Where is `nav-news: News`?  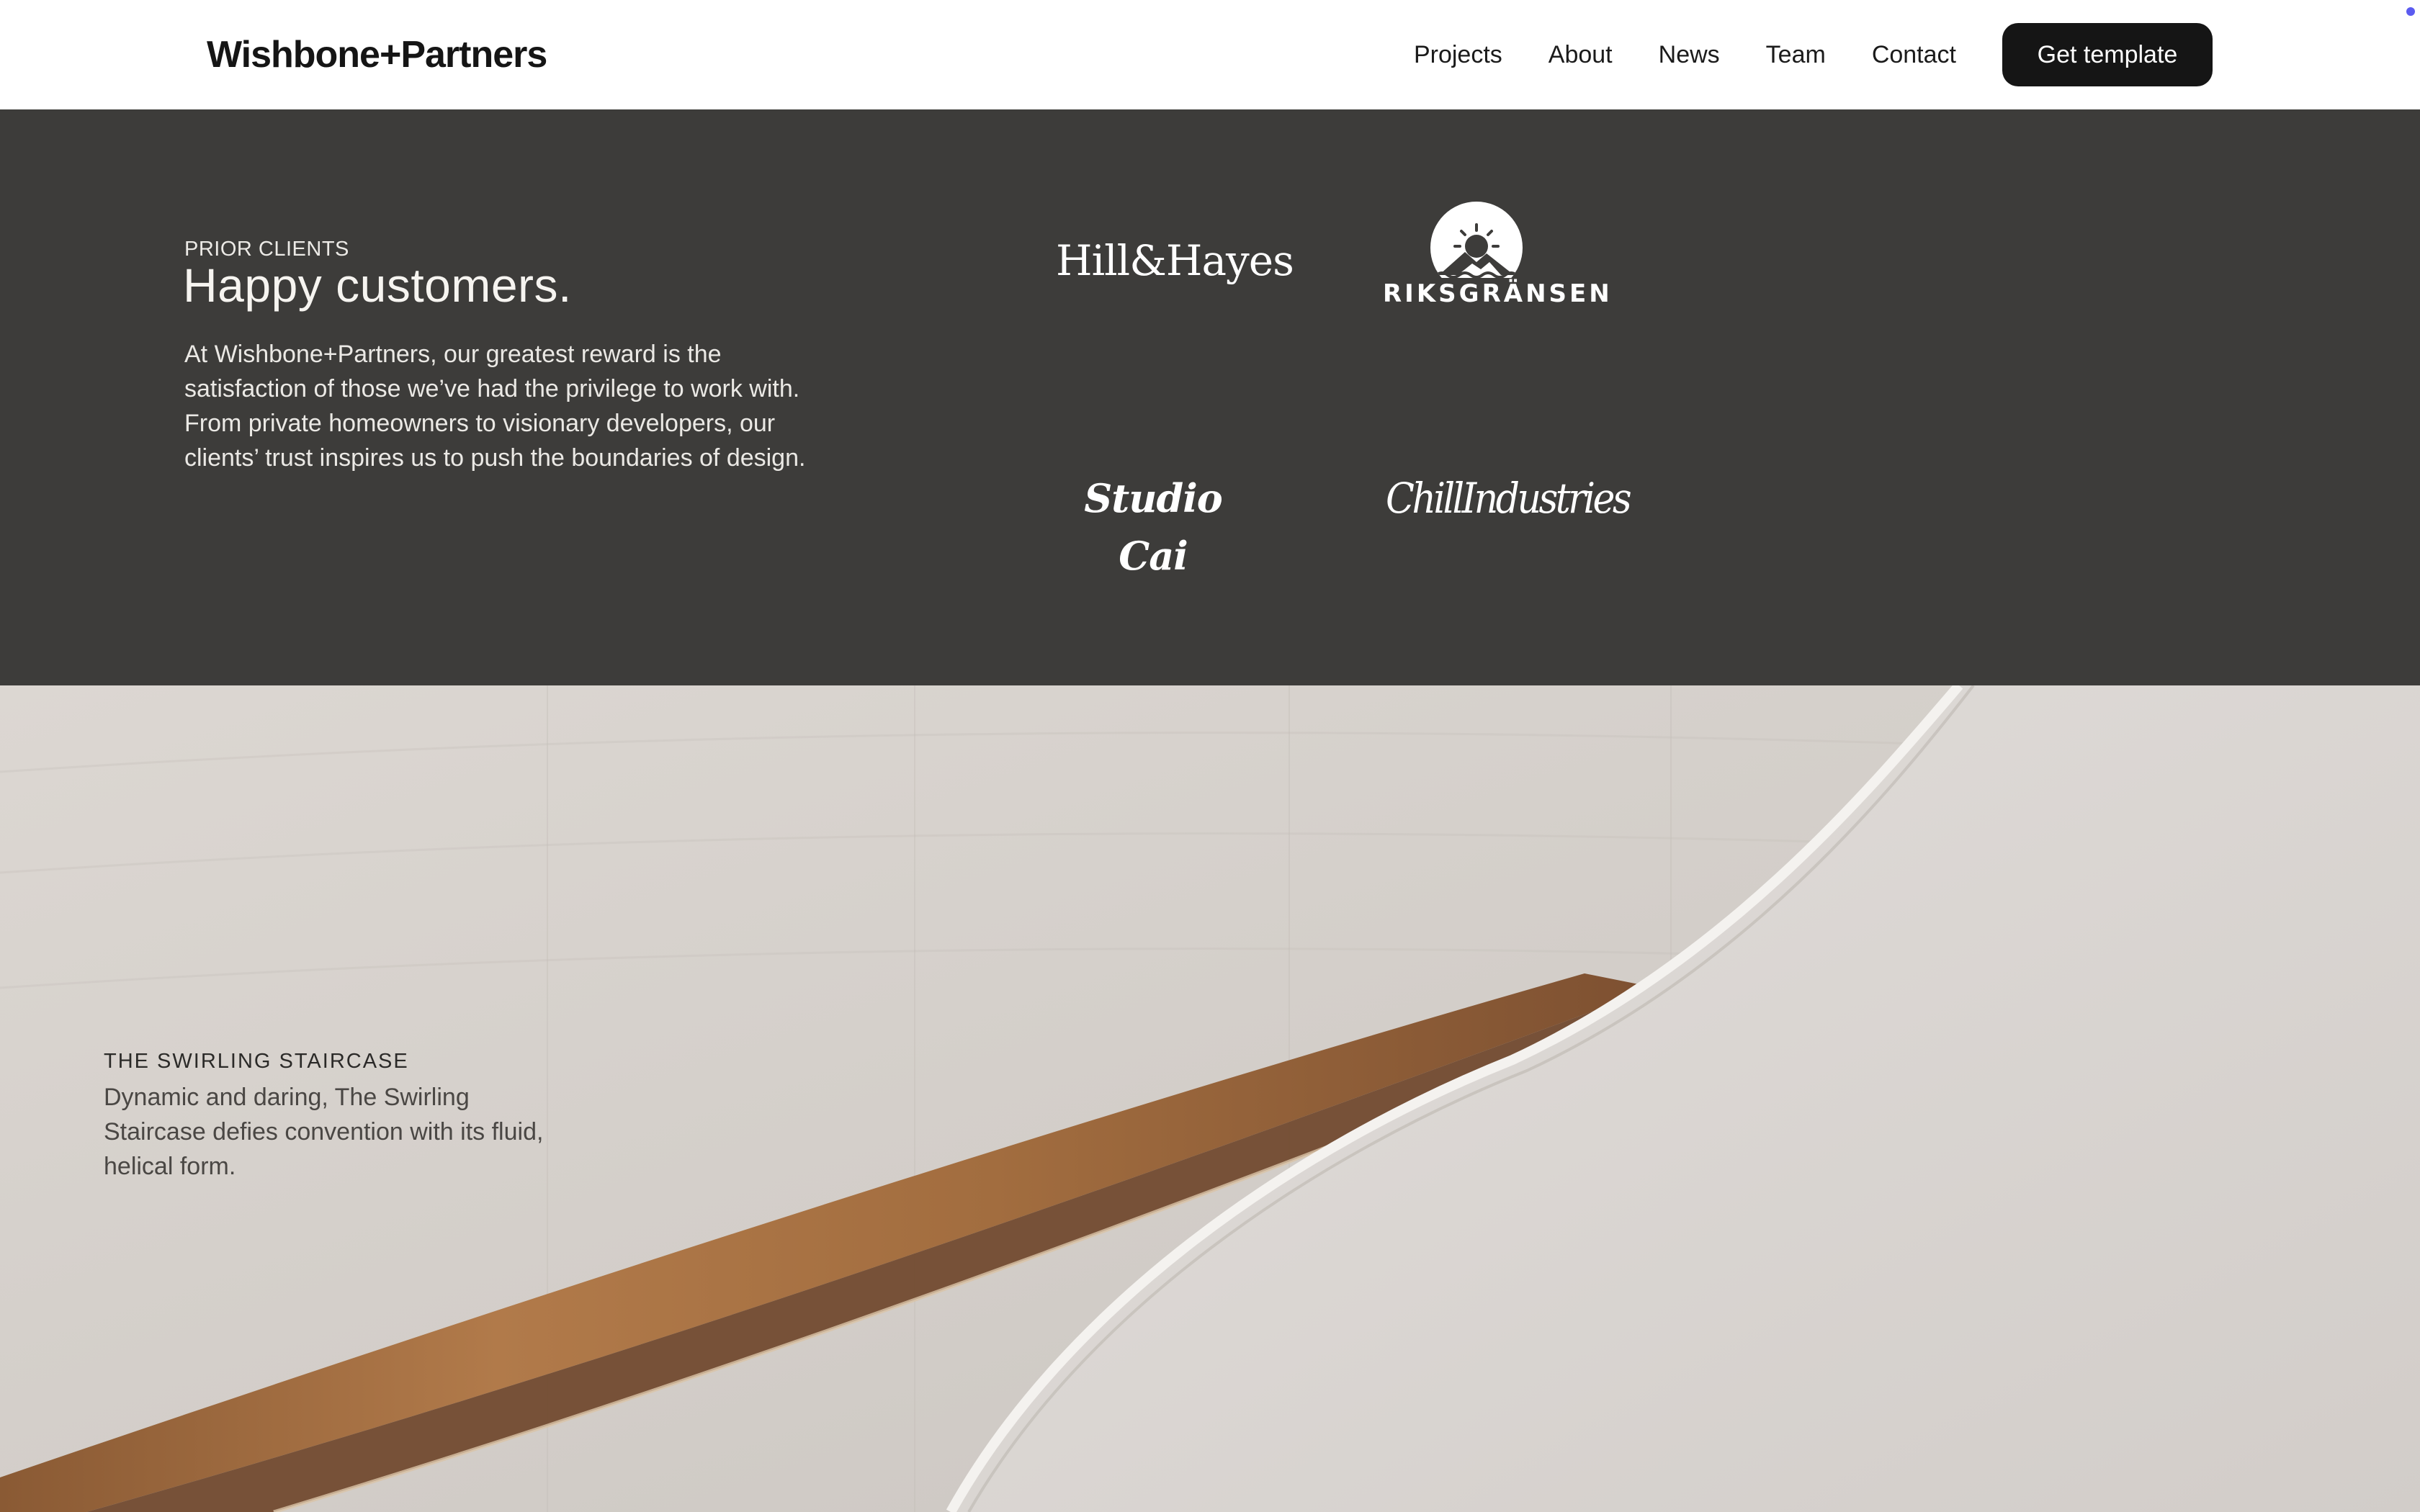 nav-news: News is located at coordinates (1690, 54).